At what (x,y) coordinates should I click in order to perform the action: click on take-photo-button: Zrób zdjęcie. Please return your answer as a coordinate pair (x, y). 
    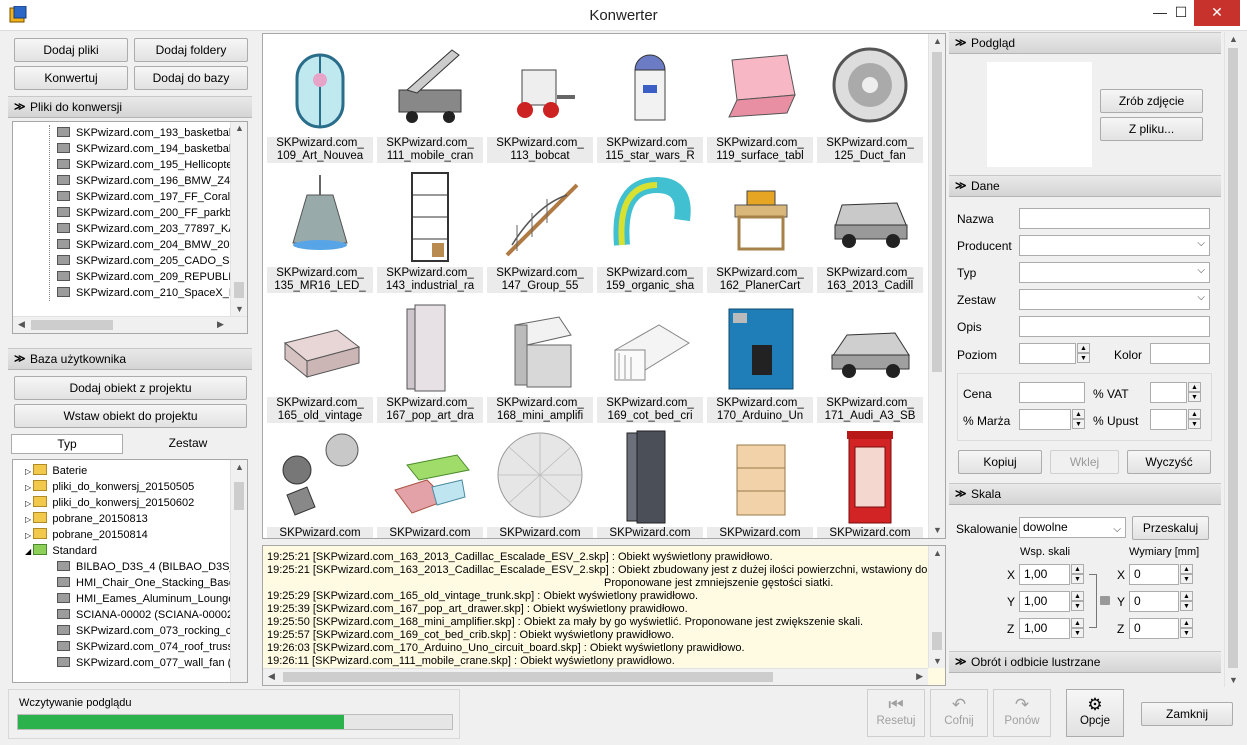
    Looking at the image, I should click on (1151, 101).